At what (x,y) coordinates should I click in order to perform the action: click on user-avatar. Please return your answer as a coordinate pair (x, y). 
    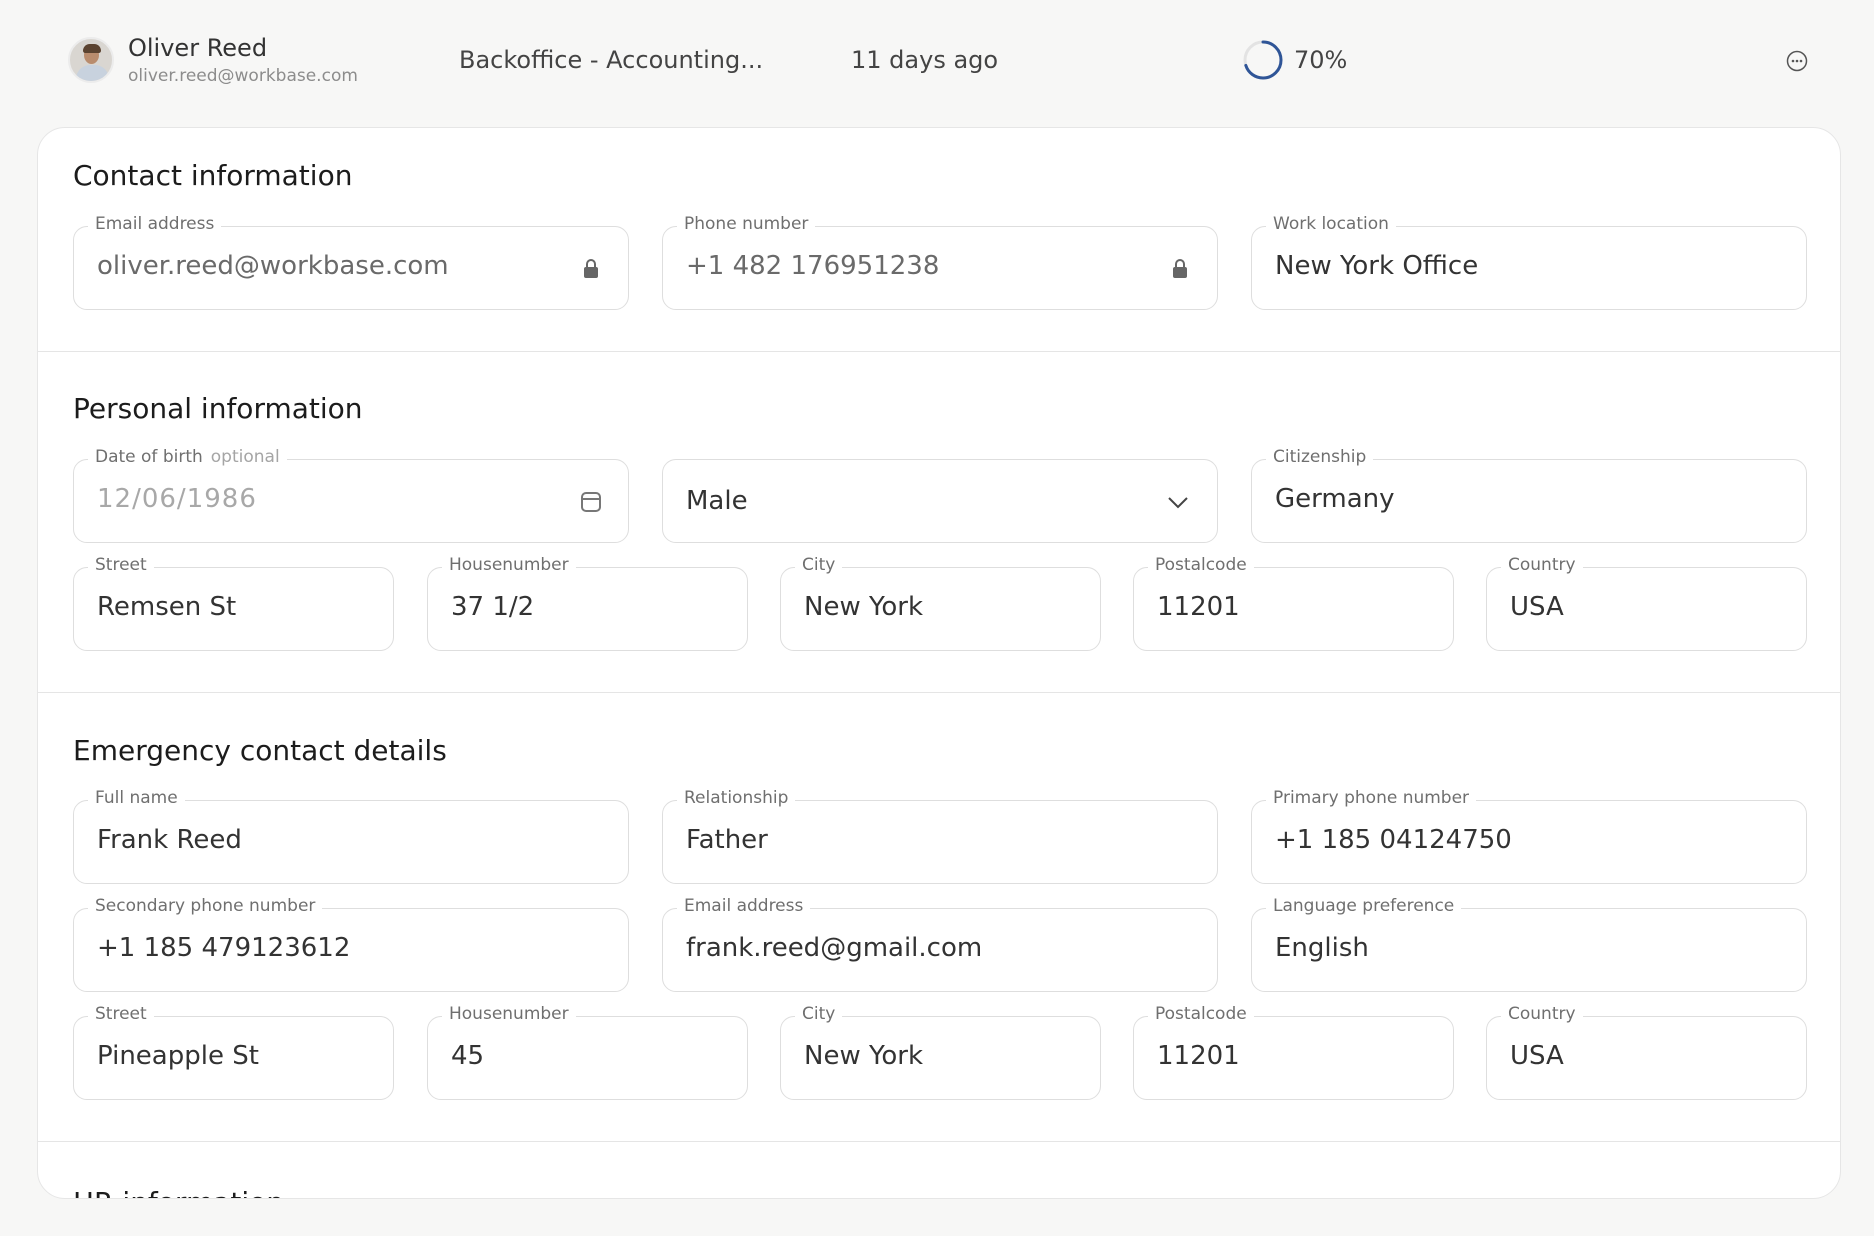
    Looking at the image, I should click on (91, 60).